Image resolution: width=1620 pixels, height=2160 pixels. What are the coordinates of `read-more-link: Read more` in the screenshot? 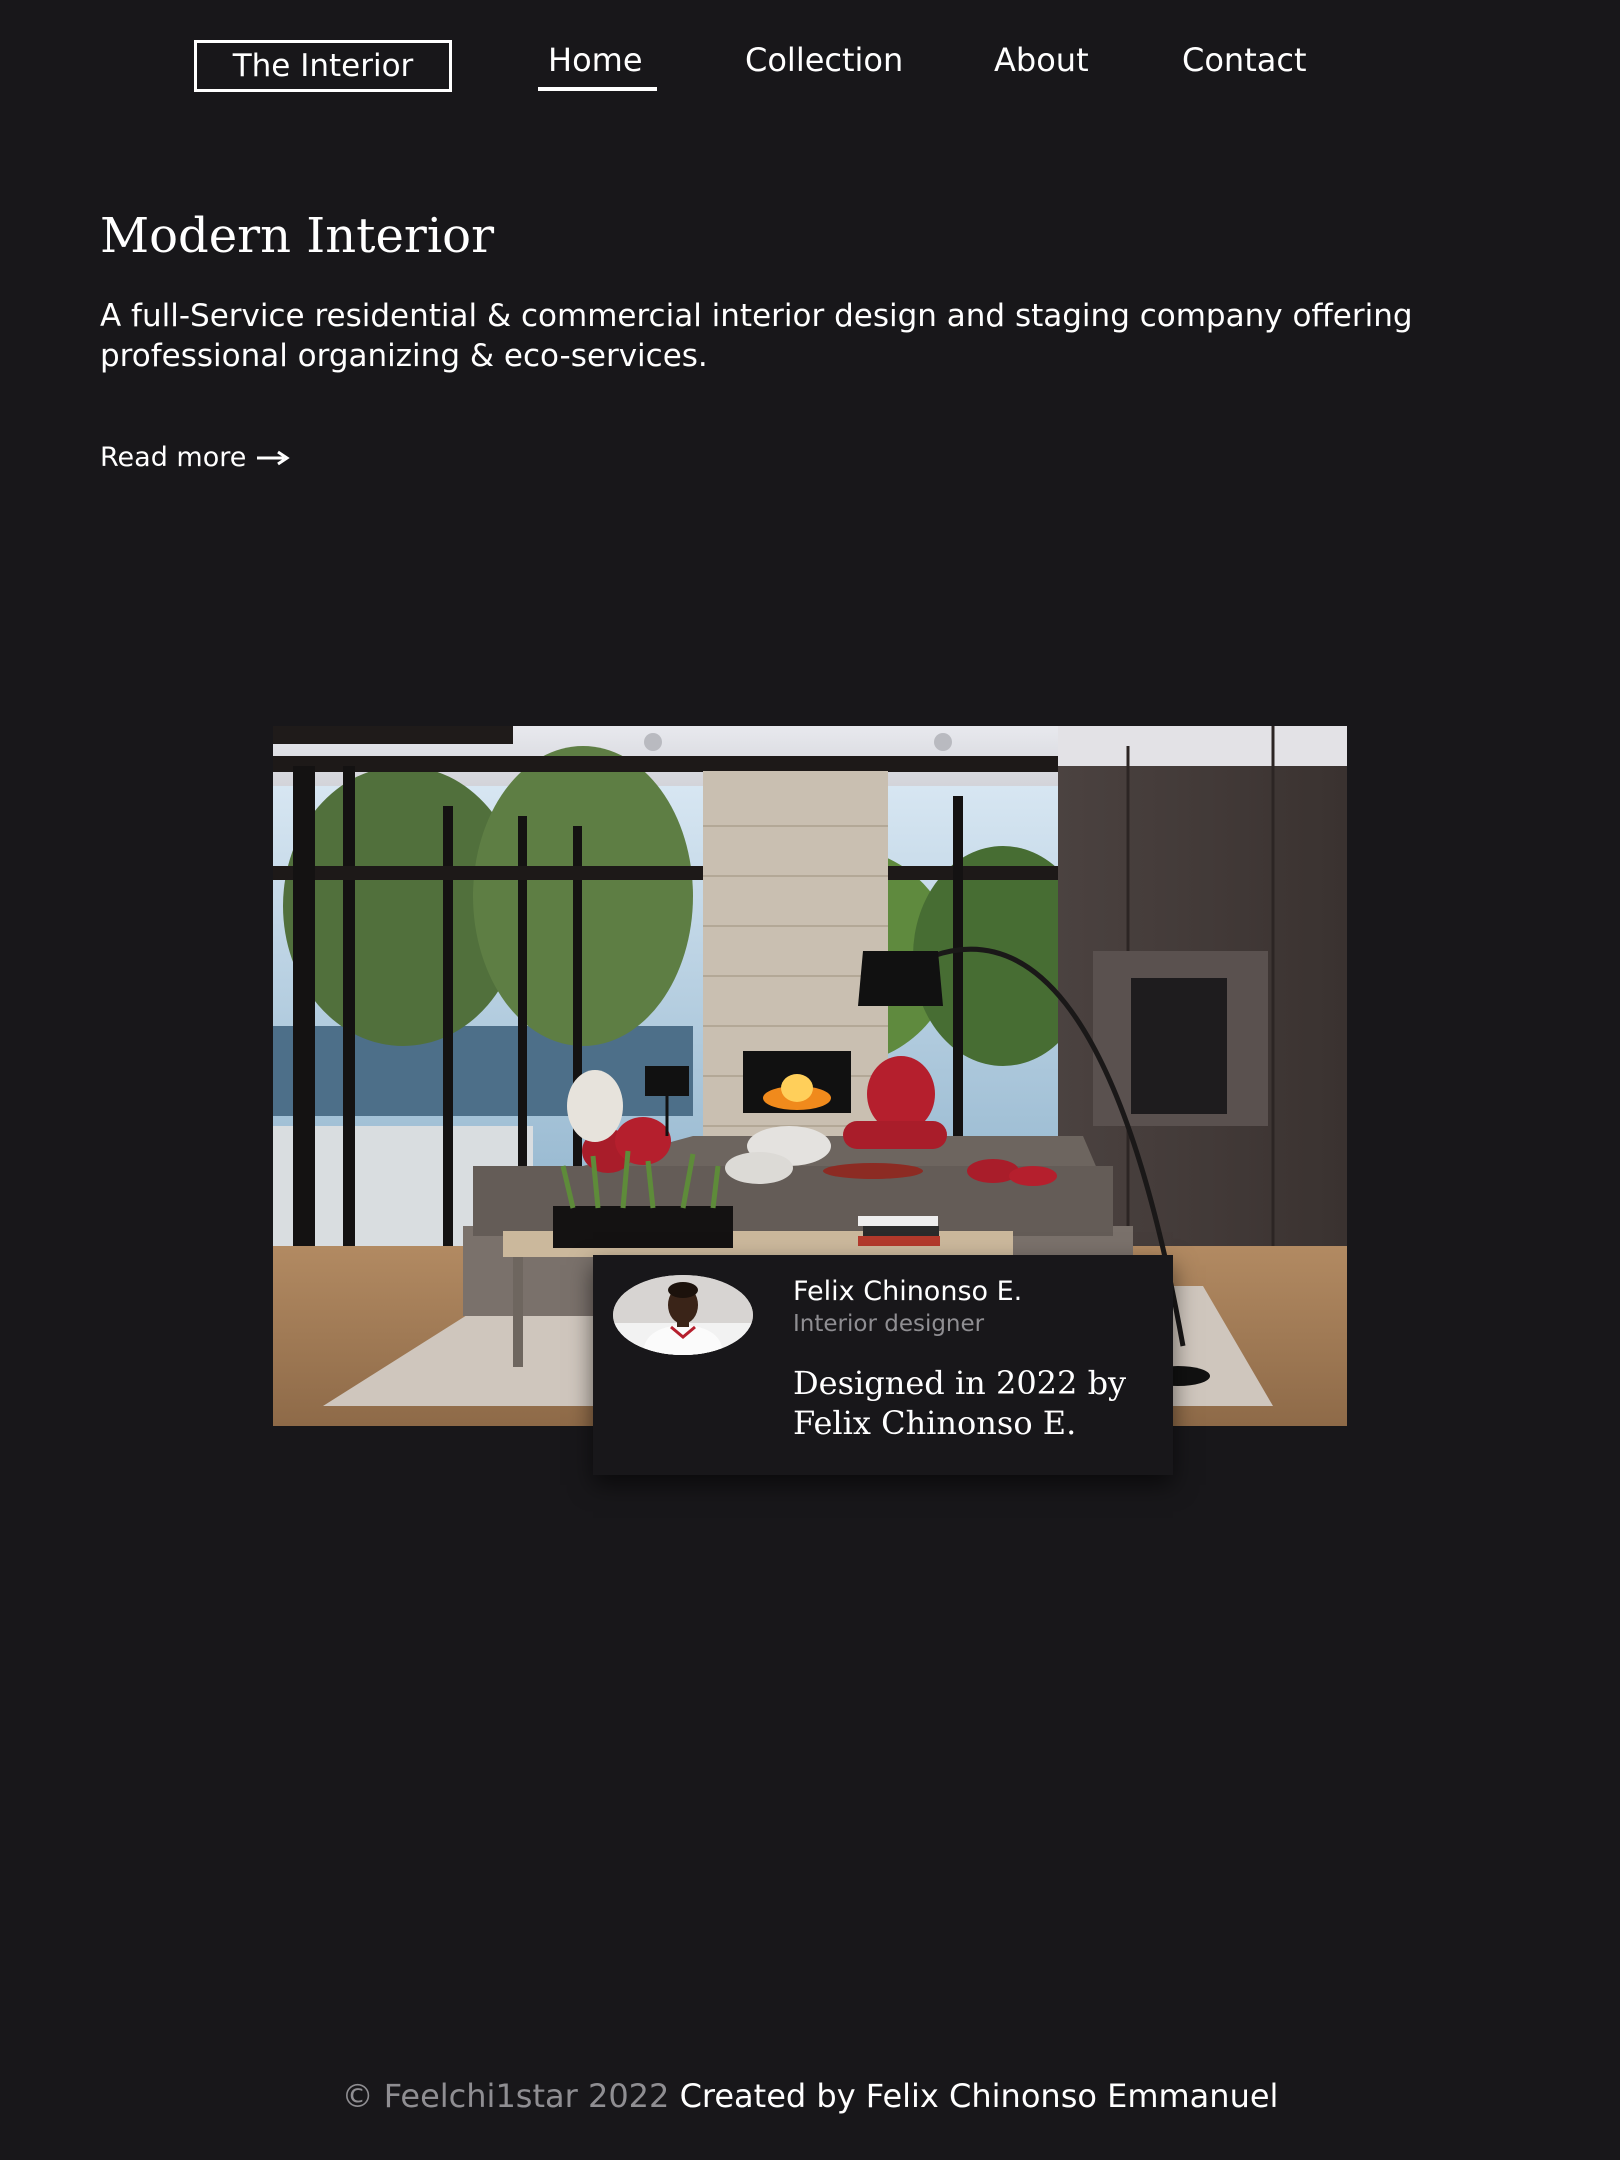 It's located at (195, 458).